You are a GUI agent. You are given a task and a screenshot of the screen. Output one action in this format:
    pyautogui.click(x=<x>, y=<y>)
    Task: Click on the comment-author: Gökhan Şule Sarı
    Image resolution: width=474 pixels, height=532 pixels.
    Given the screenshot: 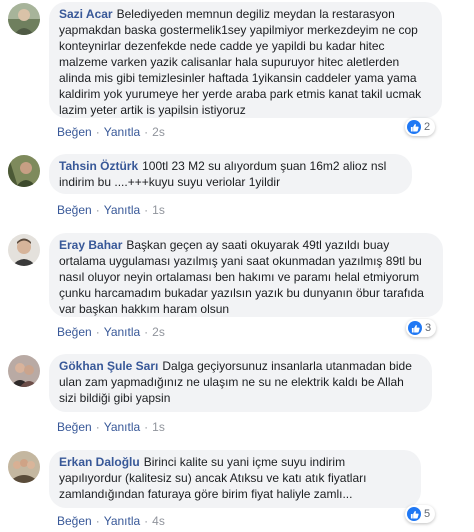 What is the action you would take?
    pyautogui.click(x=108, y=366)
    